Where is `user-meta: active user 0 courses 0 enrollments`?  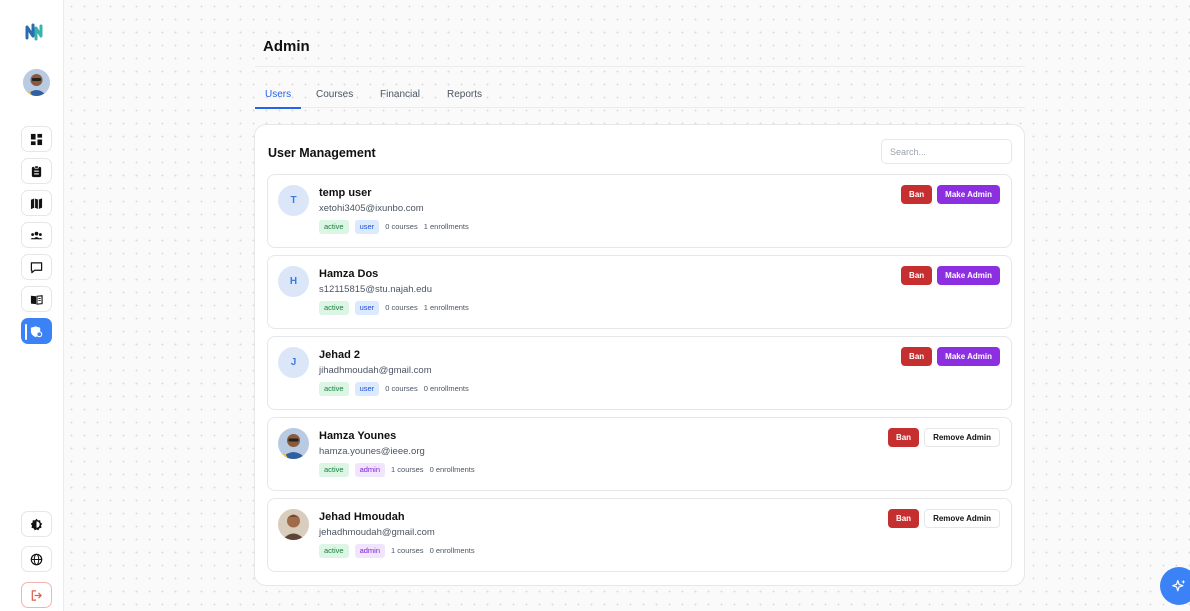 user-meta: active user 0 courses 0 enrollments is located at coordinates (394, 389).